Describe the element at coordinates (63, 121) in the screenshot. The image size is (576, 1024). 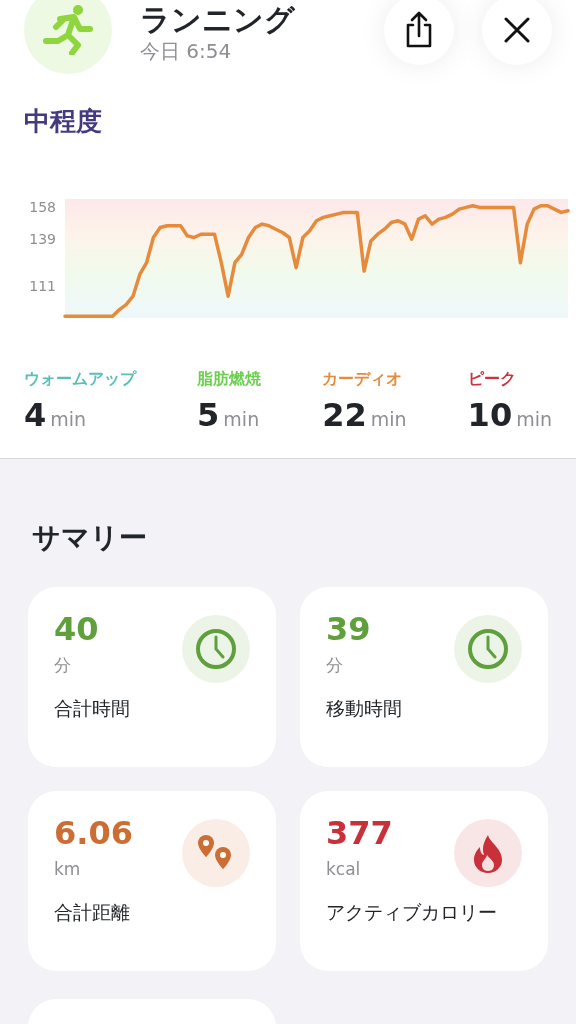
I see `intensity-label: 中程度` at that location.